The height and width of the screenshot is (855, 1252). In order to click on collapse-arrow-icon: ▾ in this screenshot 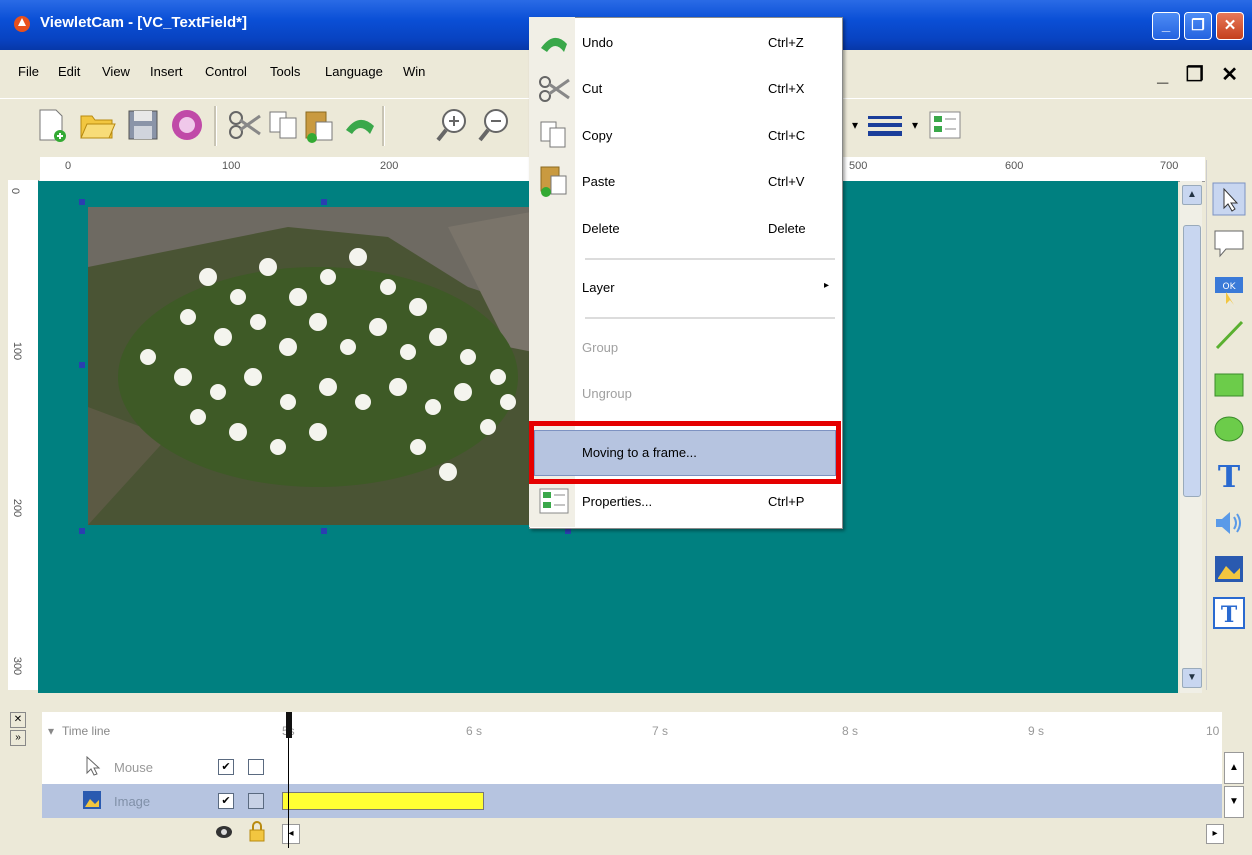, I will do `click(51, 731)`.